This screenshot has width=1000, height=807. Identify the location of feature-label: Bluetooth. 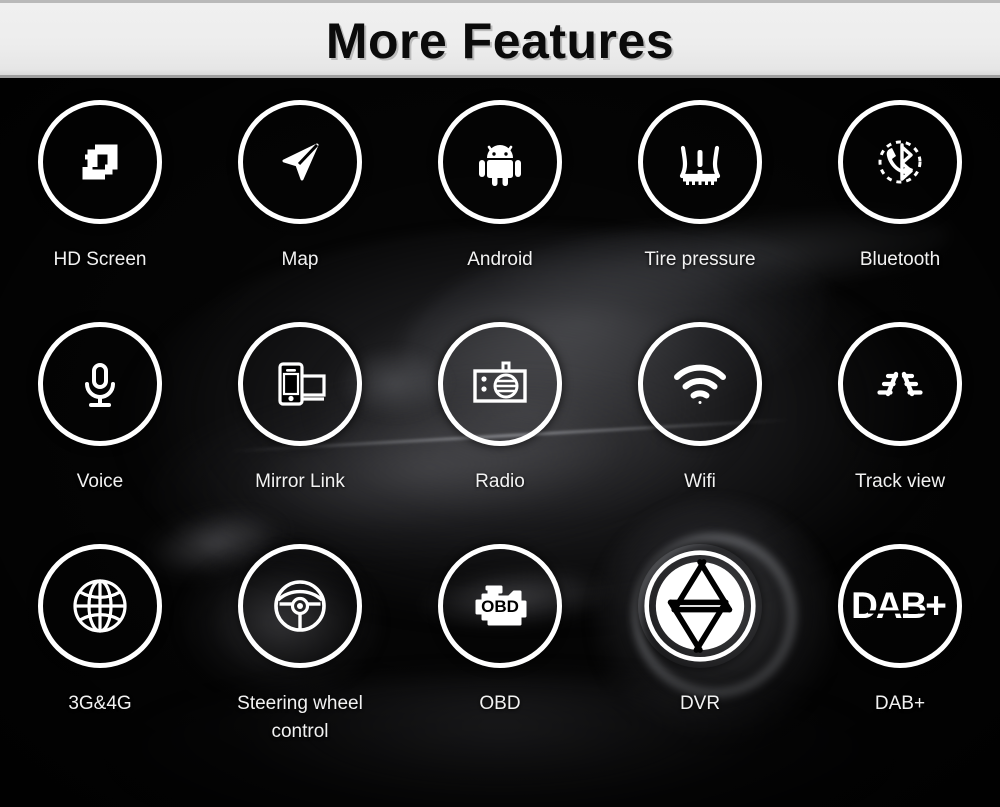
(900, 259).